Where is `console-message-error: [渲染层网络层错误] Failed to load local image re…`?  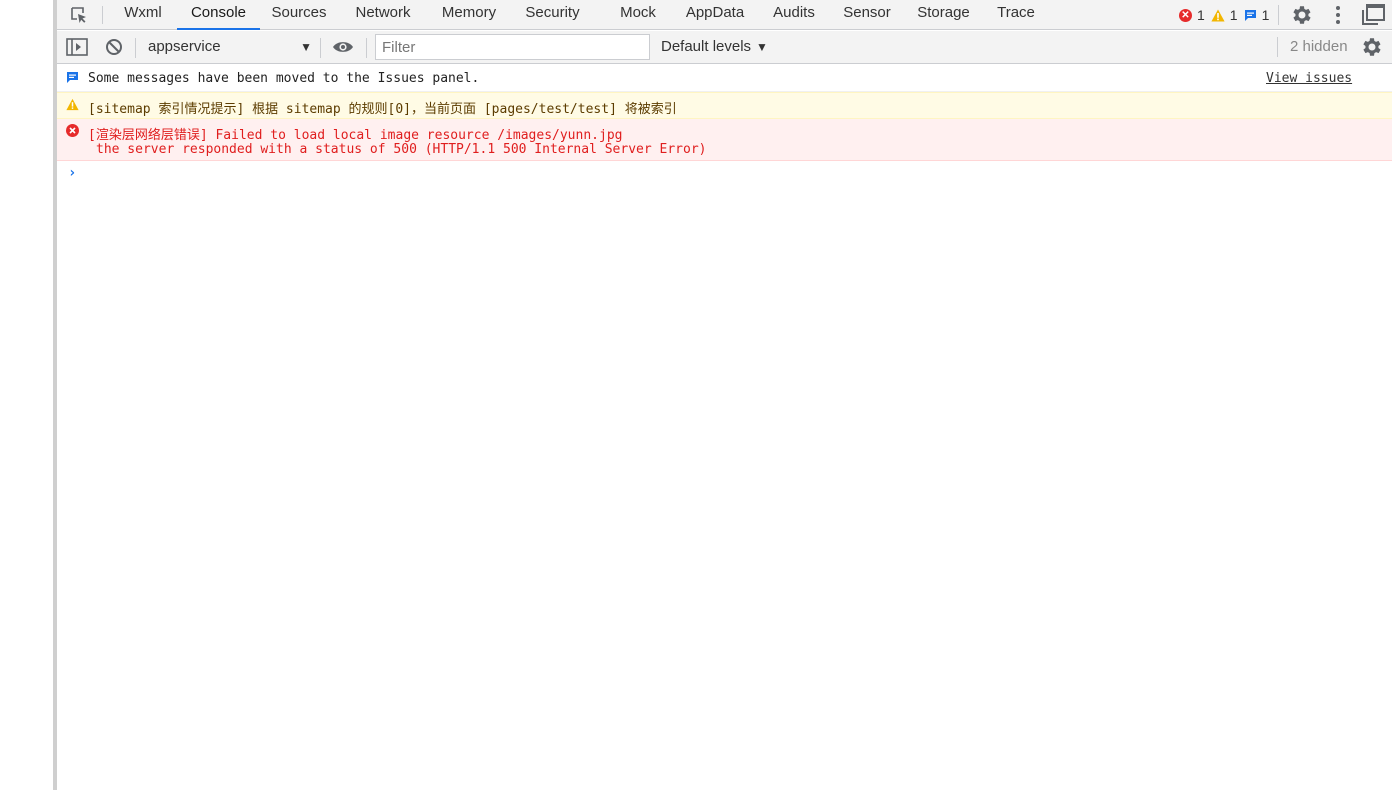 console-message-error: [渲染层网络层错误] Failed to load local image re… is located at coordinates (724, 140).